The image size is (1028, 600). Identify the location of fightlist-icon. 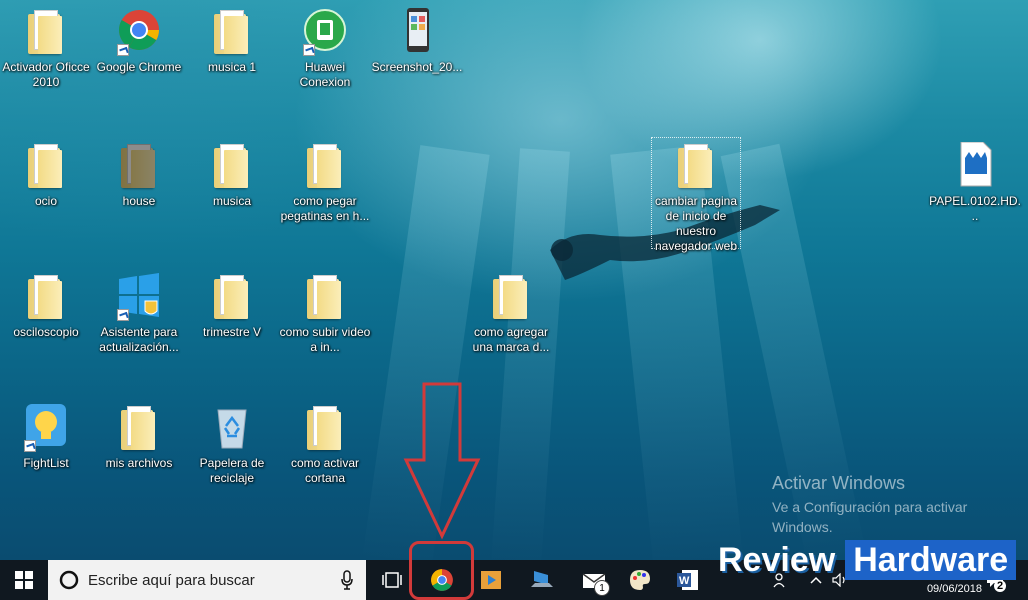
(46, 428).